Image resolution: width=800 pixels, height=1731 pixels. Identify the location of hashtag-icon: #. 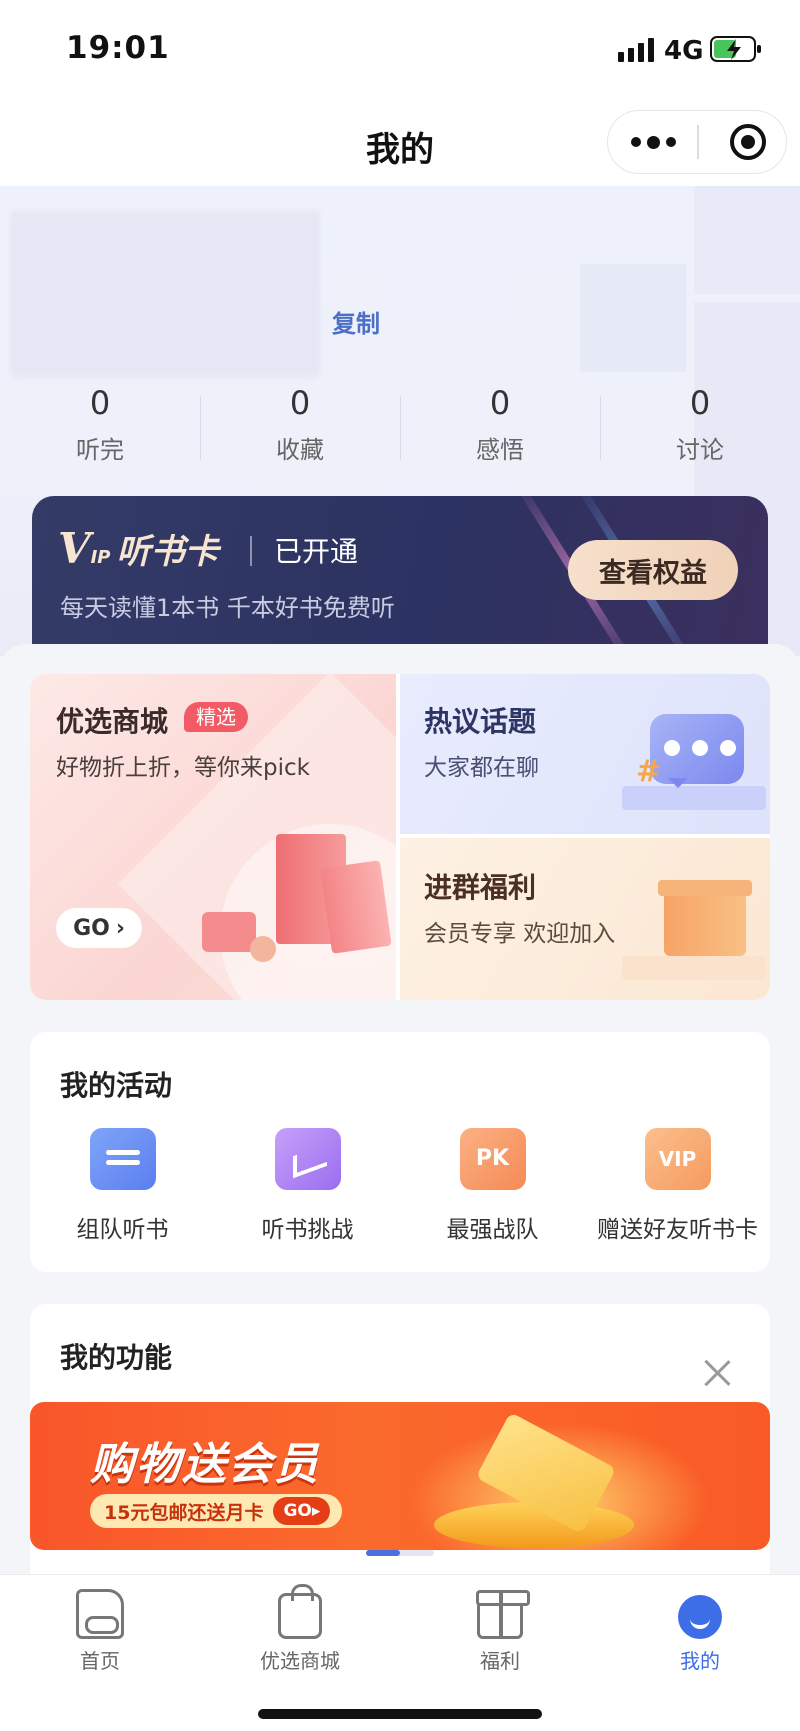
(649, 771).